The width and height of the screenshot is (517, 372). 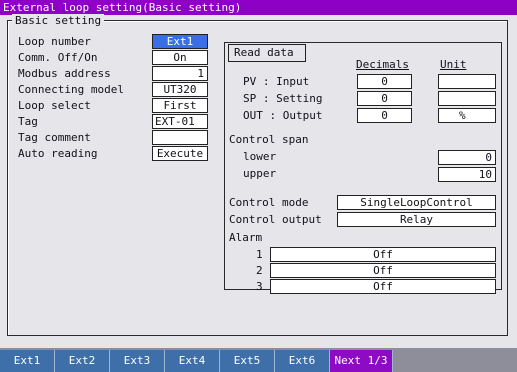 I want to click on basic-setting-label: Basic setting, so click(x=58, y=20).